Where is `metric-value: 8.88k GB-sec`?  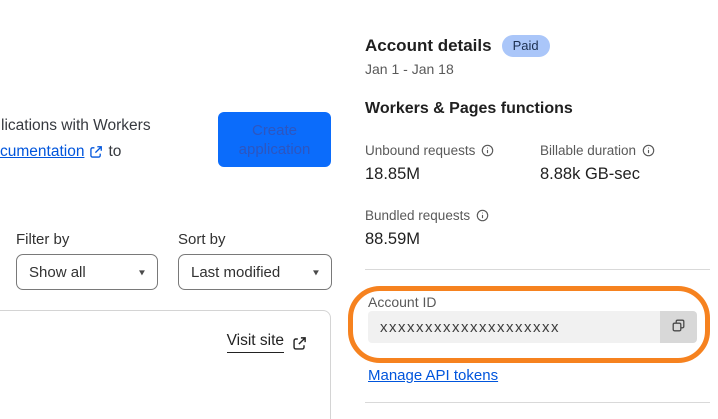
metric-value: 8.88k GB-sec is located at coordinates (590, 174).